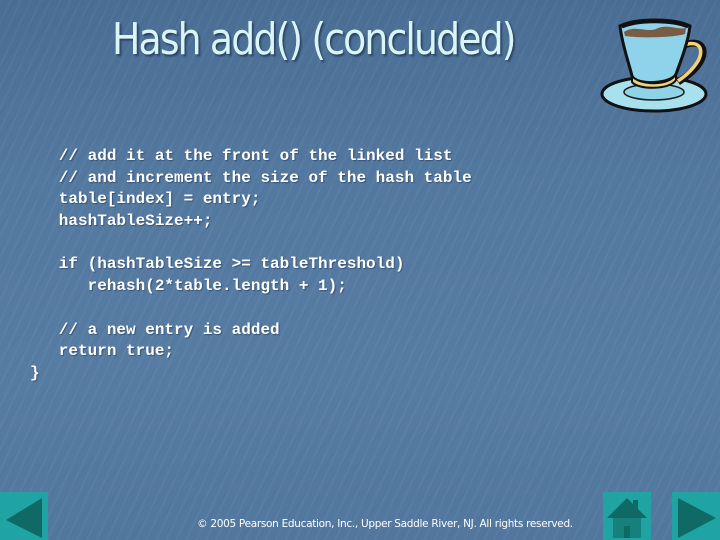 Image resolution: width=720 pixels, height=540 pixels. What do you see at coordinates (188, 286) in the screenshot?
I see `code-line: rehash(2*table.length + 1);` at bounding box center [188, 286].